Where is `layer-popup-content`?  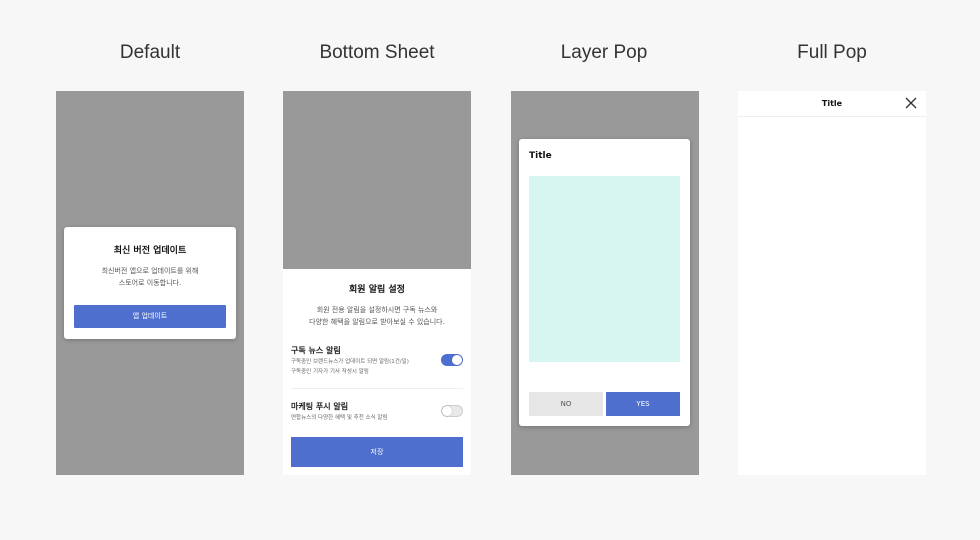 layer-popup-content is located at coordinates (604, 269).